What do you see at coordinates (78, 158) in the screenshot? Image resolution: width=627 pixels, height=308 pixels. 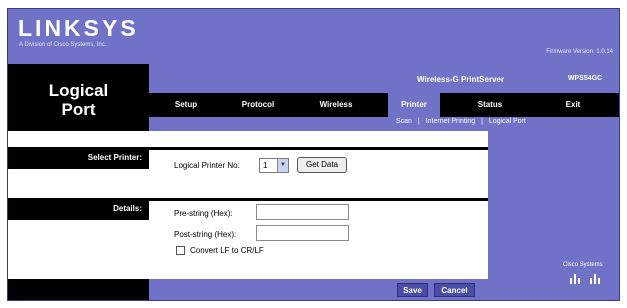 I see `section-label-select-printer: Select Printer:` at bounding box center [78, 158].